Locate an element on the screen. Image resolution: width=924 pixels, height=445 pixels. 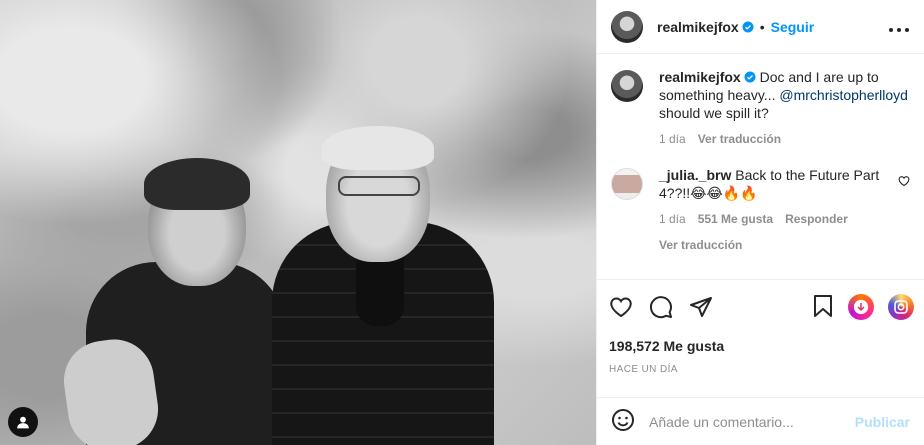
user-tag-icon is located at coordinates (23, 422).